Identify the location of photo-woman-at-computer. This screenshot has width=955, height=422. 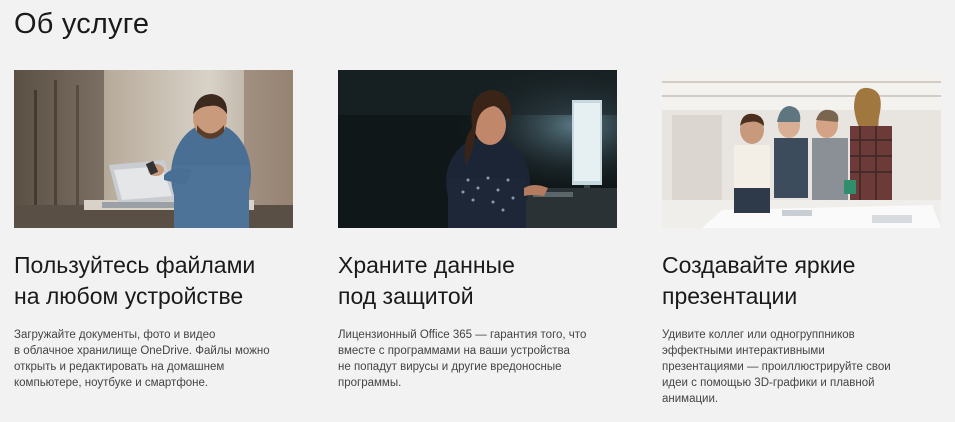
(477, 149).